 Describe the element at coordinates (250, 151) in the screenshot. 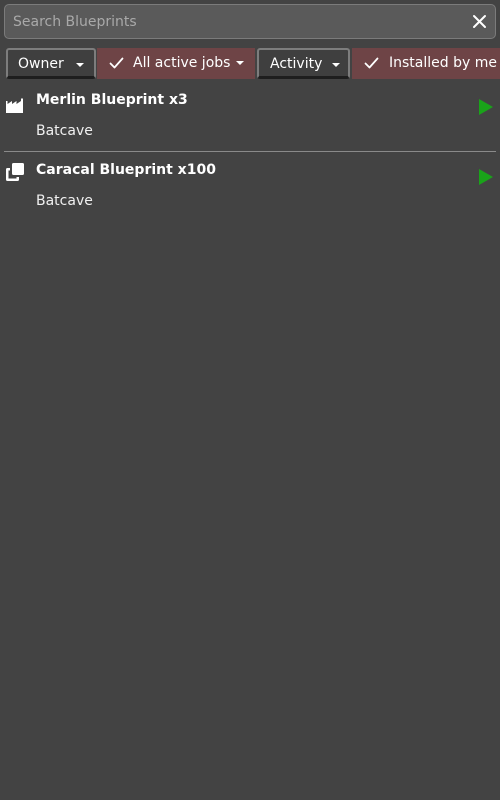

I see `divider` at that location.